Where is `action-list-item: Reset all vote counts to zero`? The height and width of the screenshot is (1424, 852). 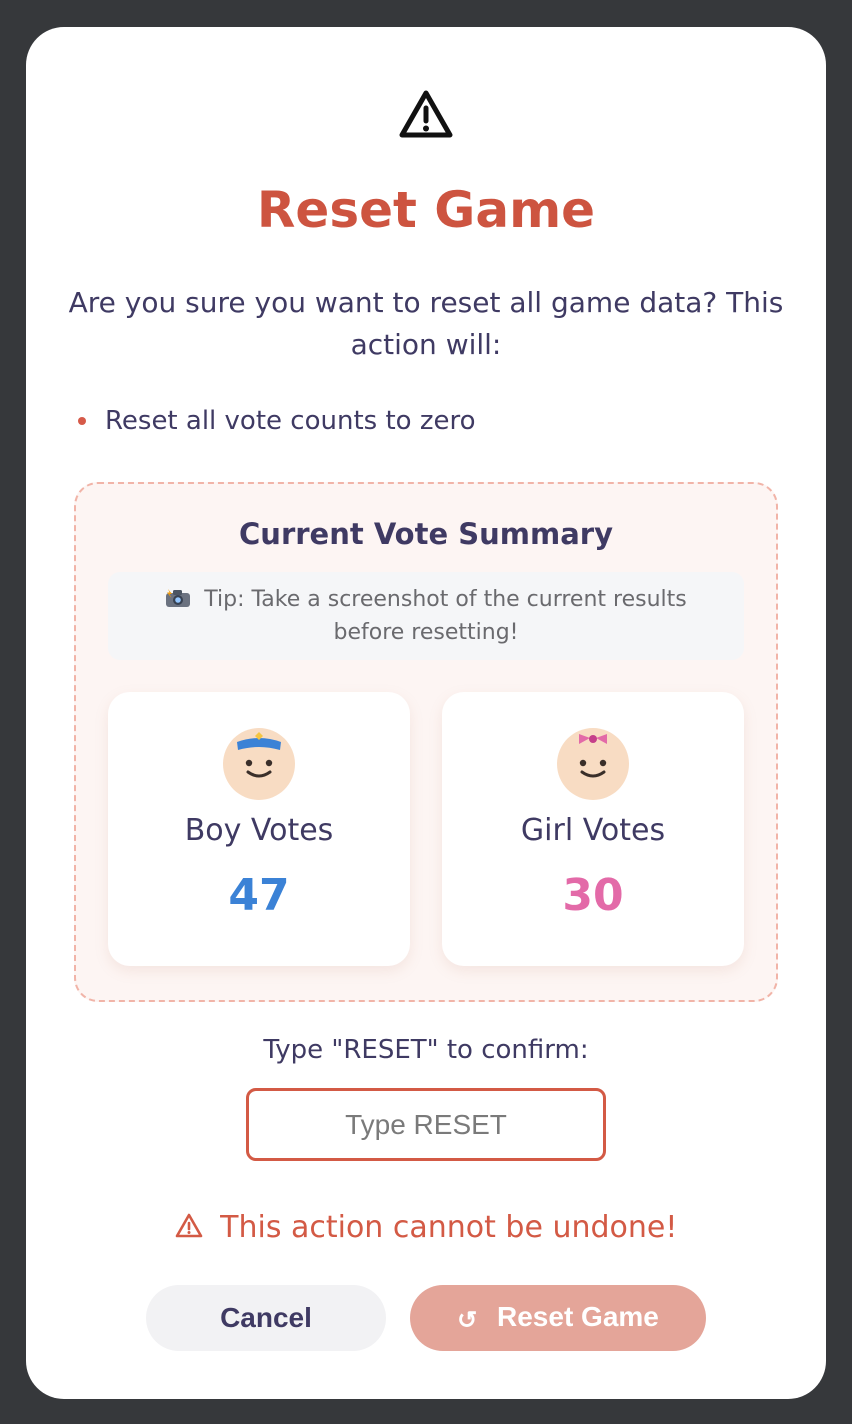
action-list-item: Reset all vote counts to zero is located at coordinates (424, 421).